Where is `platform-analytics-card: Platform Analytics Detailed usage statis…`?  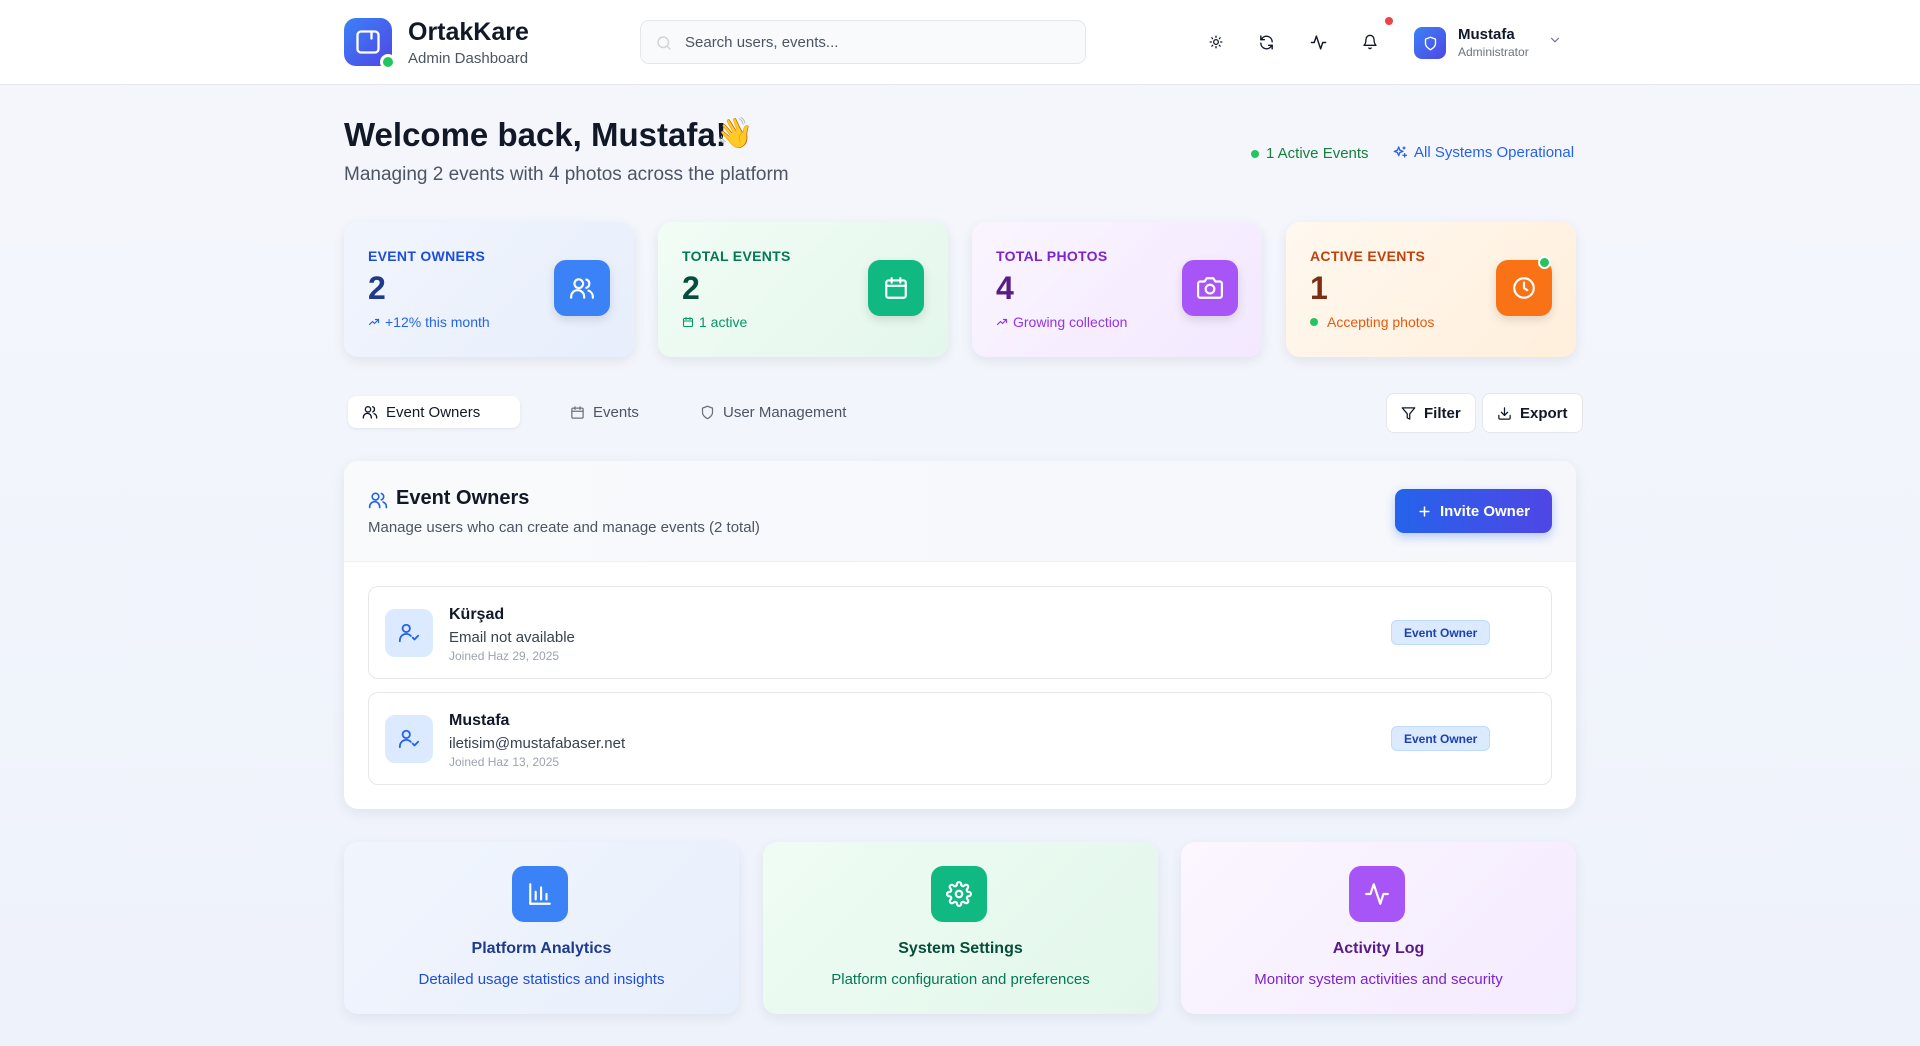
platform-analytics-card: Platform Analytics Detailed usage statis… is located at coordinates (541, 928).